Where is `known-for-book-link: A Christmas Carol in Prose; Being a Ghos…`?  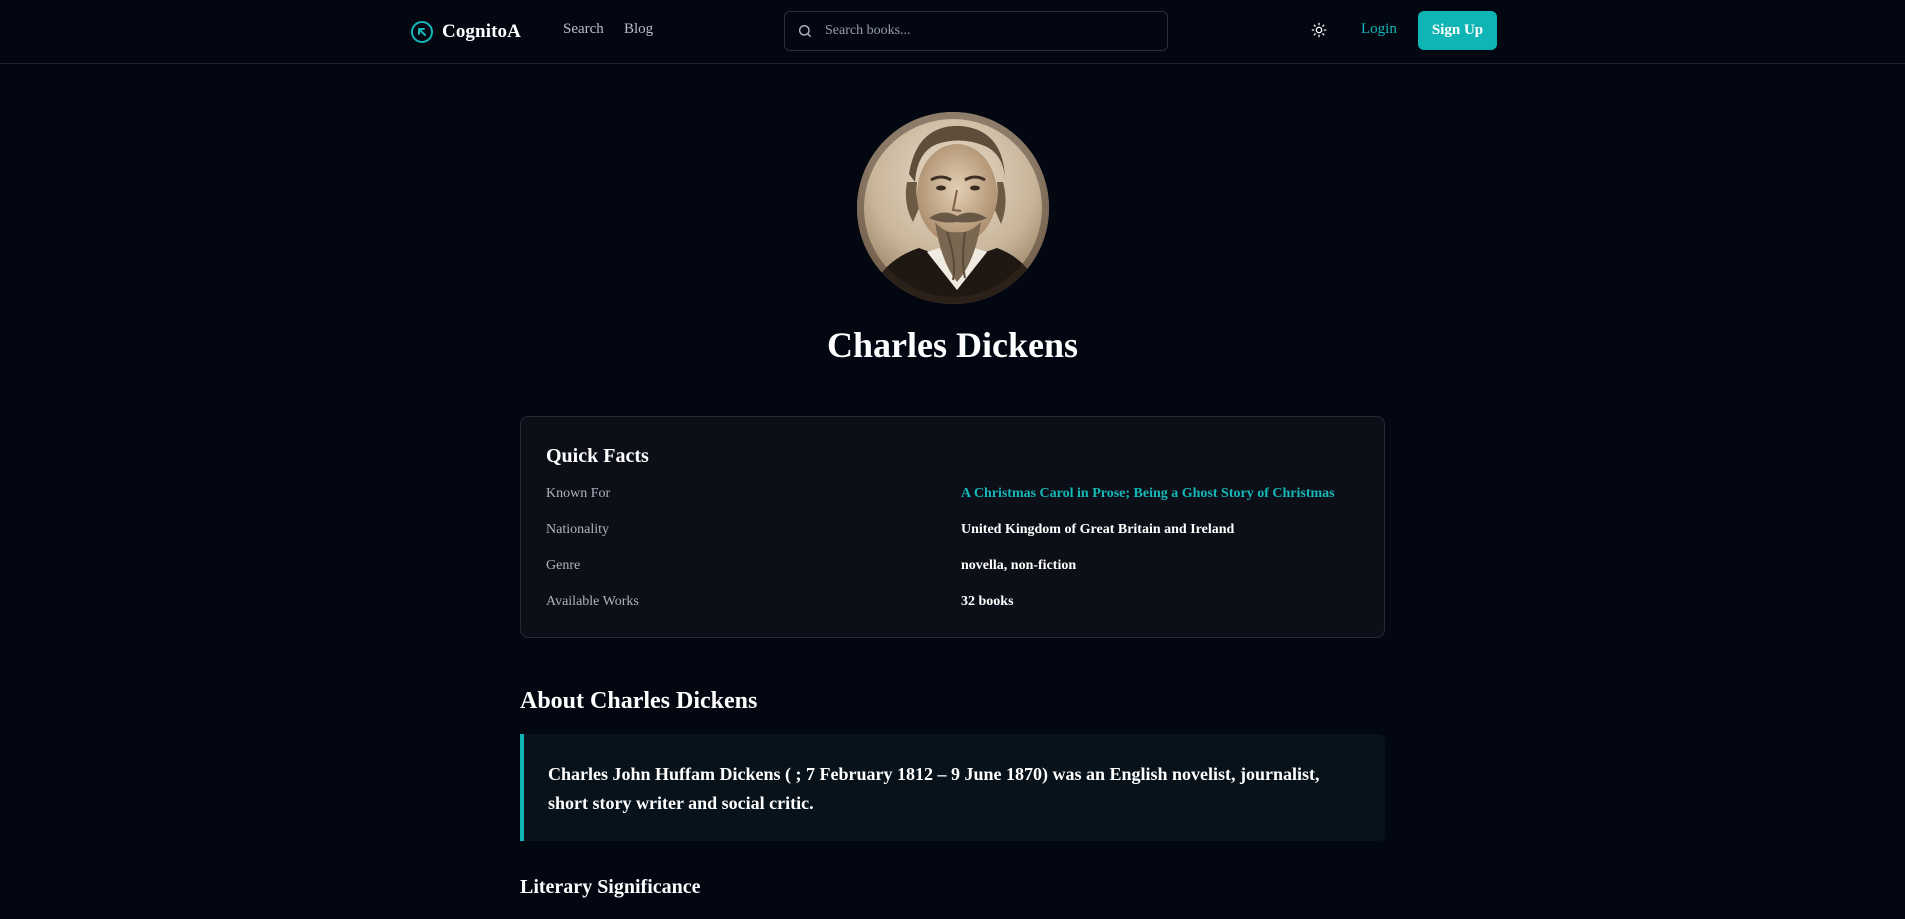 known-for-book-link: A Christmas Carol in Prose; Being a Ghos… is located at coordinates (1148, 494).